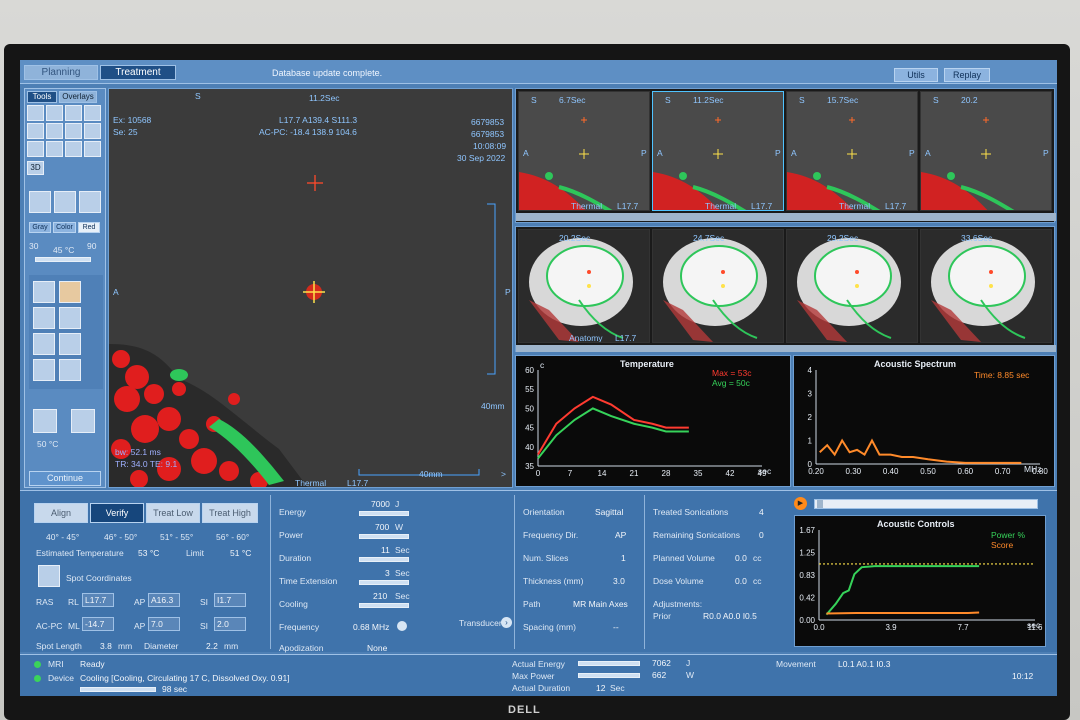 Image resolution: width=1080 pixels, height=720 pixels. Describe the element at coordinates (45, 421) in the screenshot. I see `thermometer-icon` at that location.